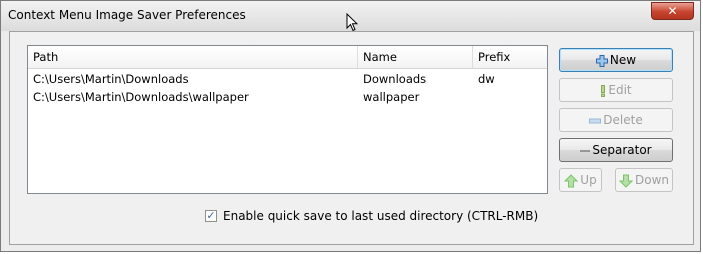  What do you see at coordinates (603, 90) in the screenshot?
I see `exclamation-icon` at bounding box center [603, 90].